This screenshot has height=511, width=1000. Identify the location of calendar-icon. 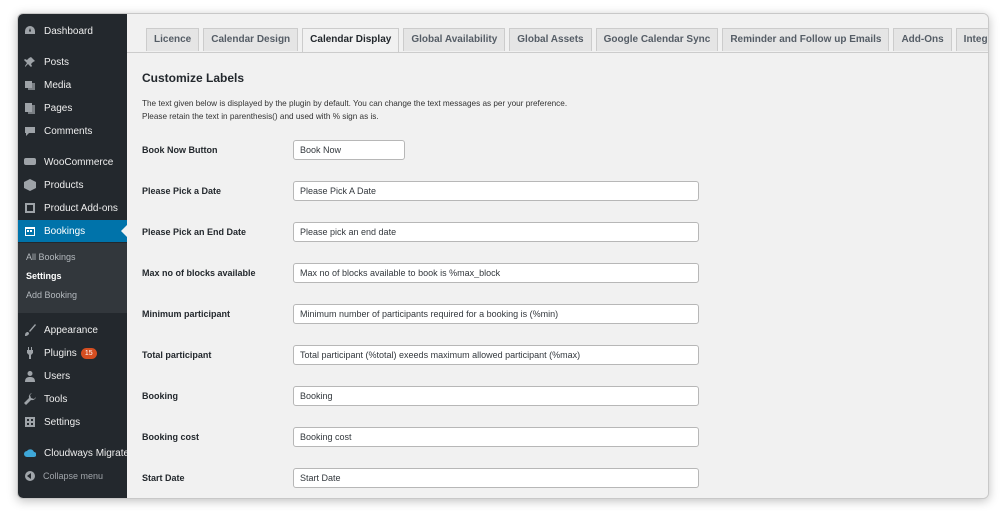
(30, 231).